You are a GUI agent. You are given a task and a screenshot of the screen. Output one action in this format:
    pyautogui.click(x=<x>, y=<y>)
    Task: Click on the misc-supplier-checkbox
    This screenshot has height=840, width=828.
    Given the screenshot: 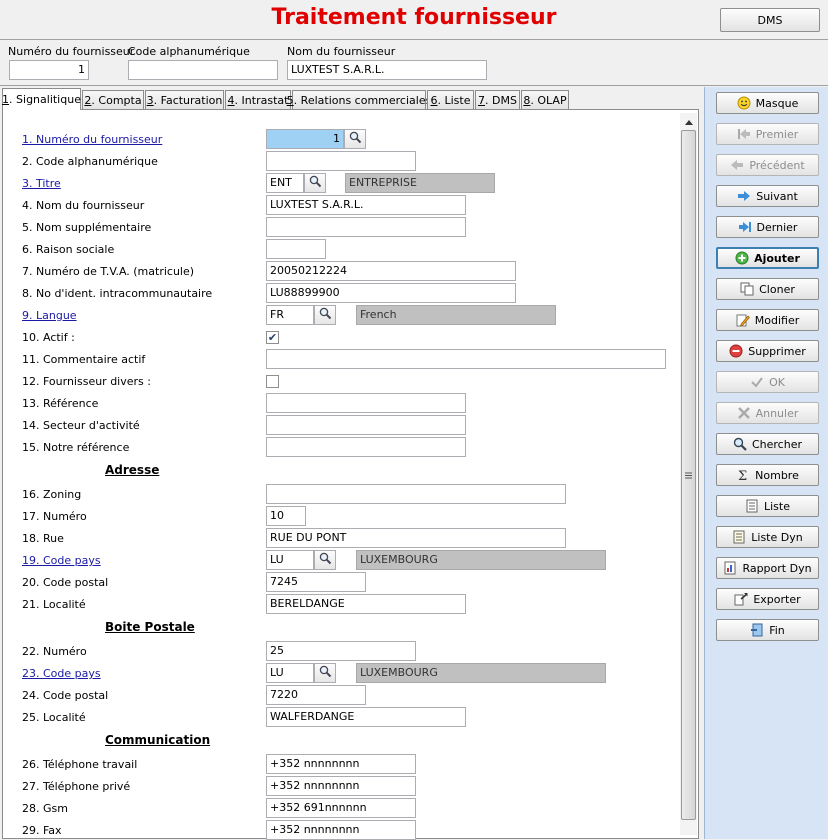 What is the action you would take?
    pyautogui.click(x=272, y=381)
    